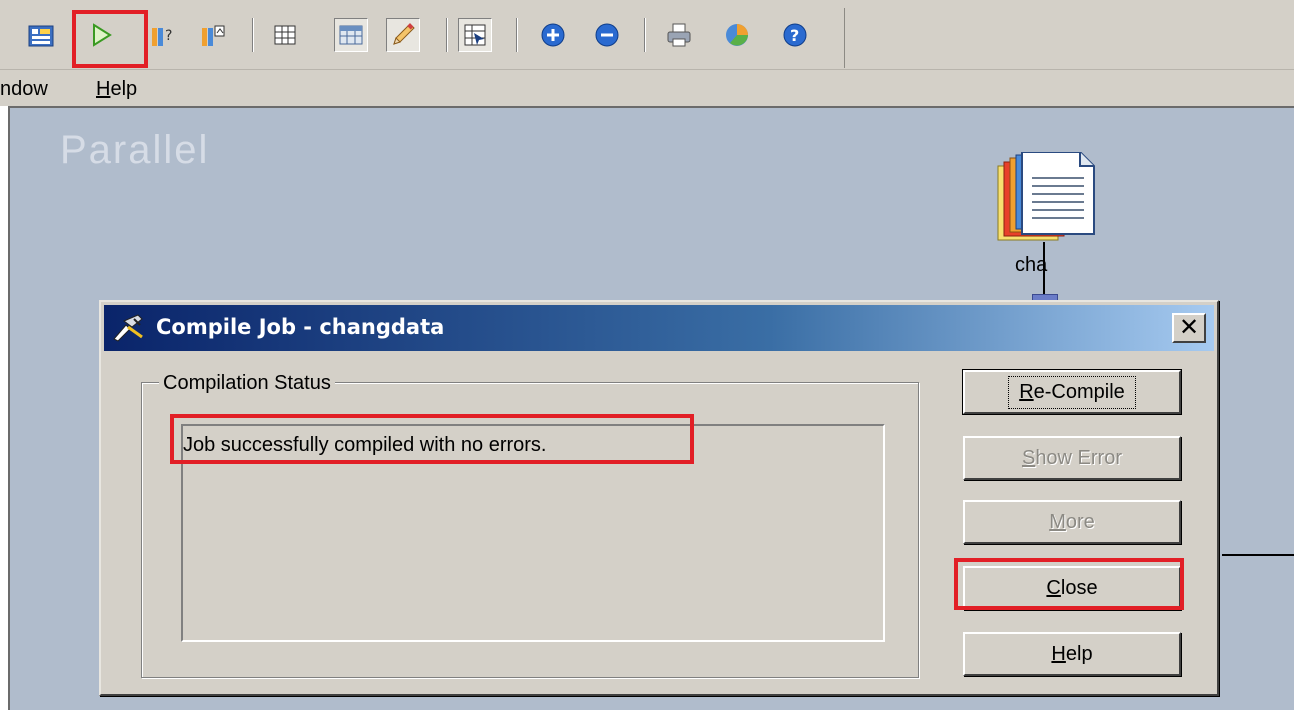 This screenshot has width=1294, height=710. Describe the element at coordinates (351, 35) in the screenshot. I see `table-definition-icon` at that location.